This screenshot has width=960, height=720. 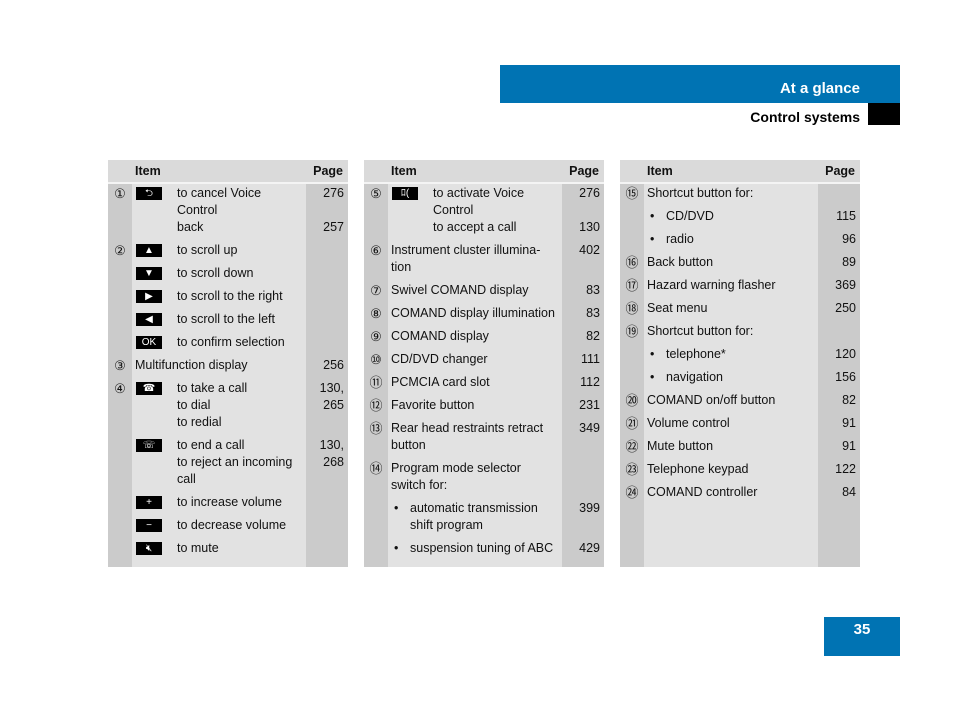 What do you see at coordinates (484, 440) in the screenshot?
I see `table-row: ⑬ Rear head restraints retract button 349` at bounding box center [484, 440].